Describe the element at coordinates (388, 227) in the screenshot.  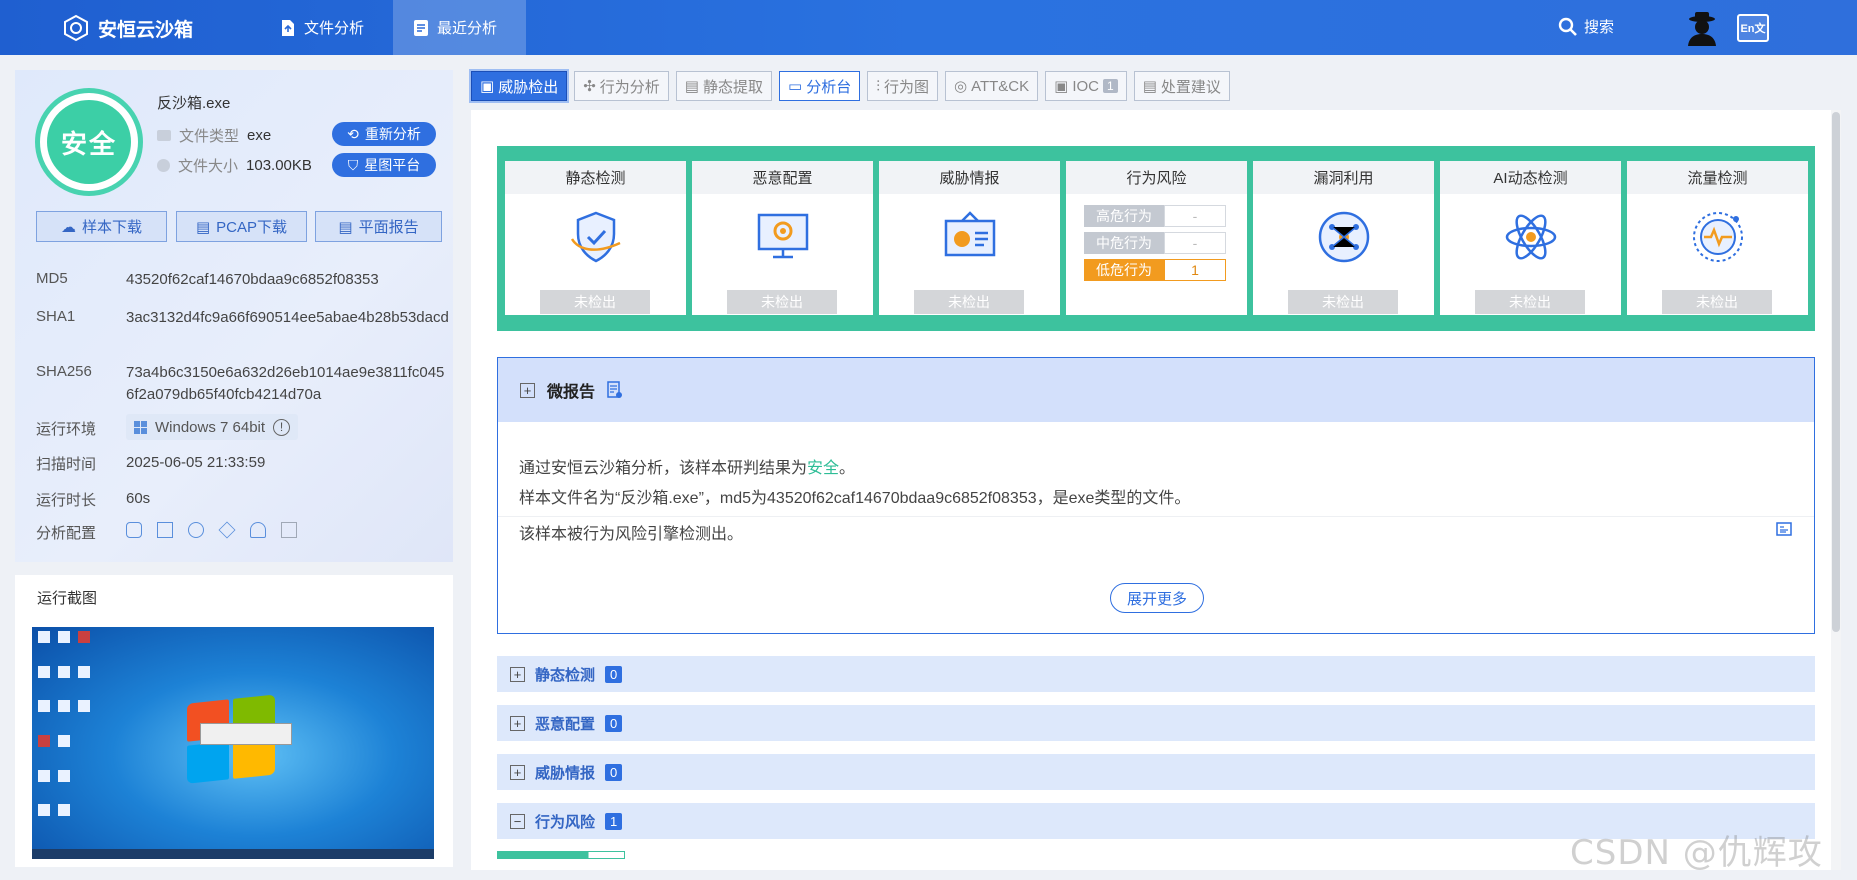
I see `report-label: 平面报告` at that location.